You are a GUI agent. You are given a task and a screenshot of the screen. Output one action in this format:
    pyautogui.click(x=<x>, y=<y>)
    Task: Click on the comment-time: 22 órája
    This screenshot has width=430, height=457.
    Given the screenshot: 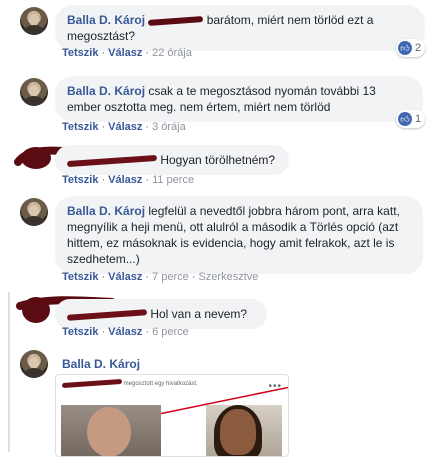 What is the action you would take?
    pyautogui.click(x=172, y=53)
    